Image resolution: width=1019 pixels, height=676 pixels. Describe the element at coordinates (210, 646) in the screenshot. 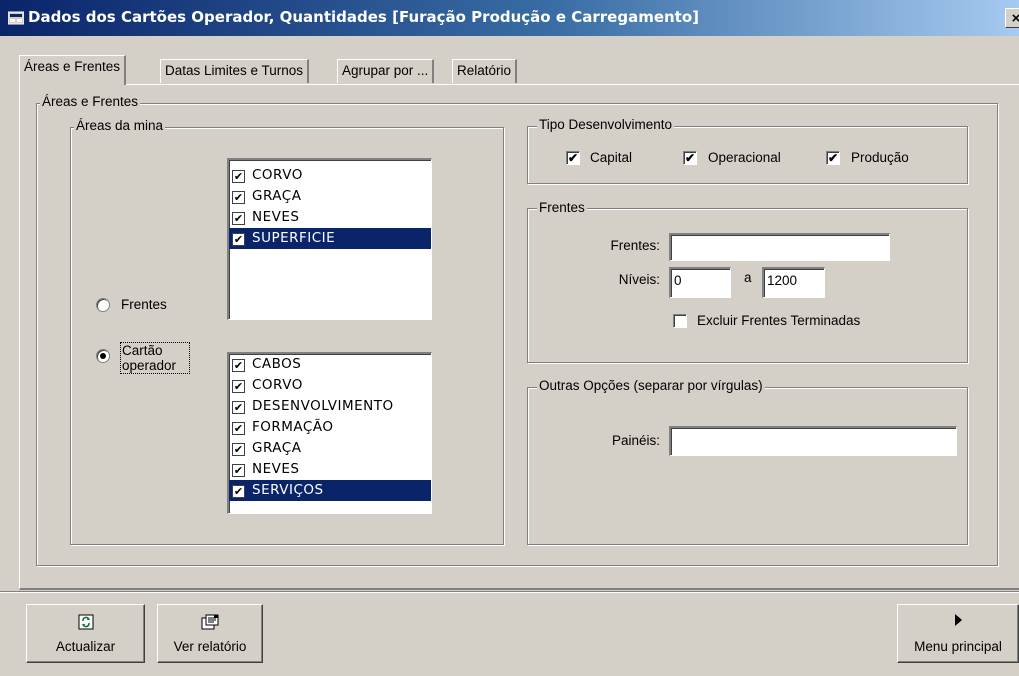

I see `ver-relatorio-label: Ver relatório` at that location.